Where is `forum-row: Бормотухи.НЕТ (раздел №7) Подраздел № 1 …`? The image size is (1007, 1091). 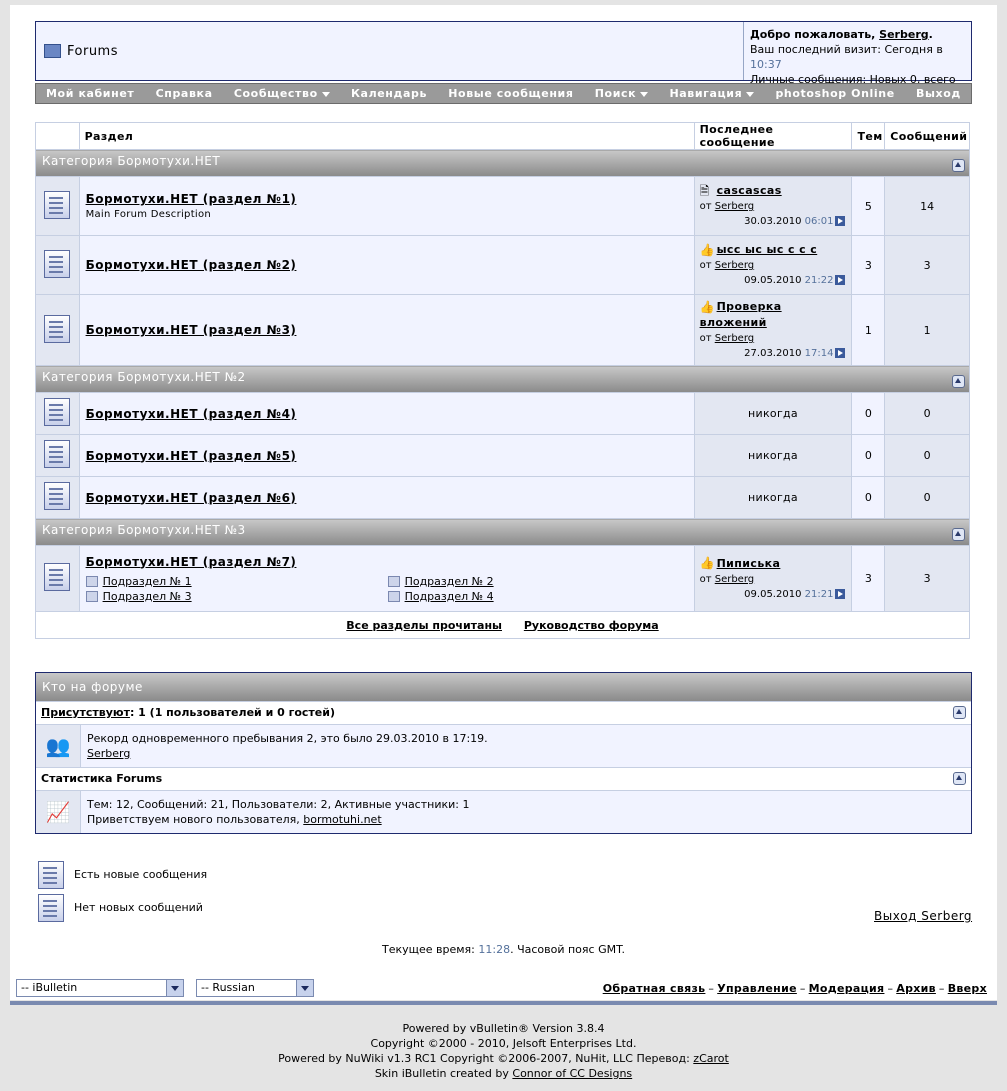
forum-row: Бормотухи.НЕТ (раздел №7) Подраздел № 1 … is located at coordinates (502, 578).